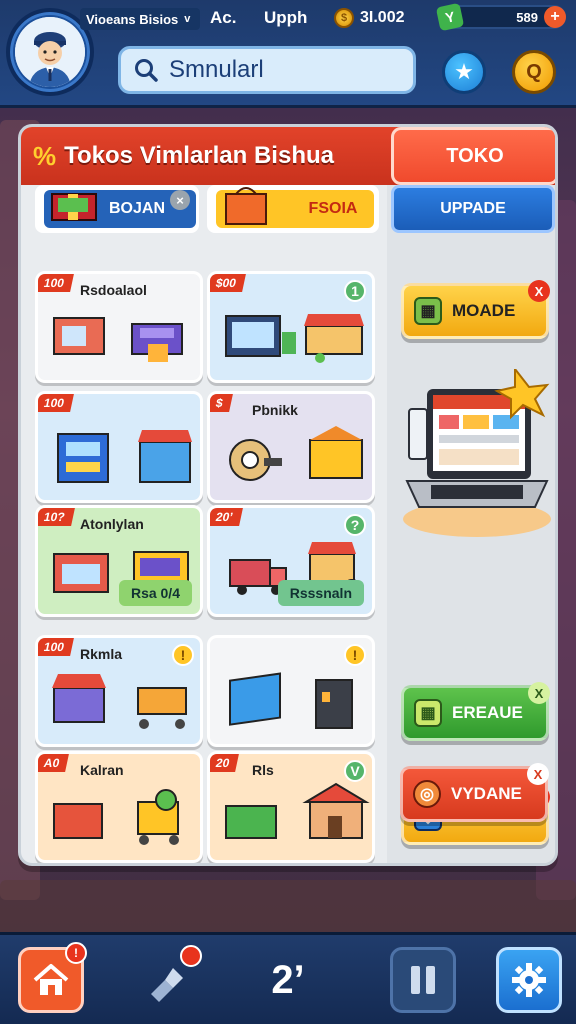  I want to click on coin-stack-icon: ◎, so click(427, 794).